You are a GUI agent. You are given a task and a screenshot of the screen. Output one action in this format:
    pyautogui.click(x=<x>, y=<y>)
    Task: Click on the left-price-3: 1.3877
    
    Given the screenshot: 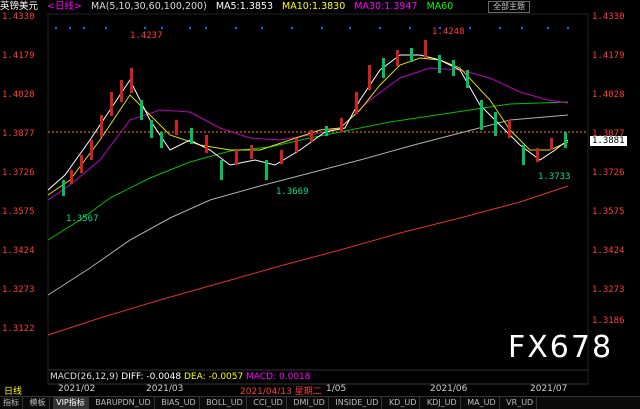 What is the action you would take?
    pyautogui.click(x=18, y=134)
    